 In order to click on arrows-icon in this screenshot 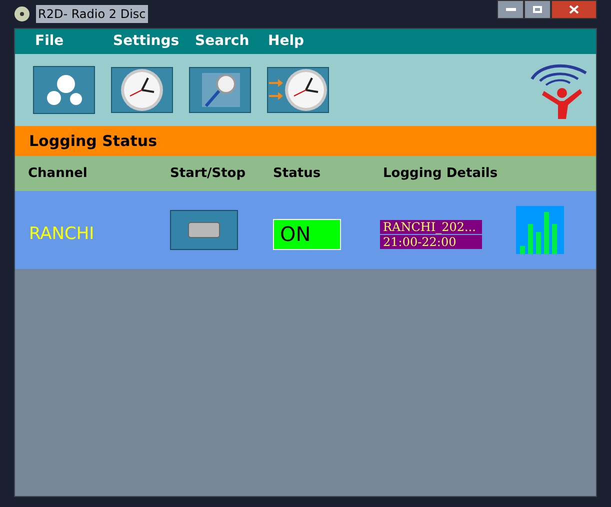, I will do `click(275, 90)`.